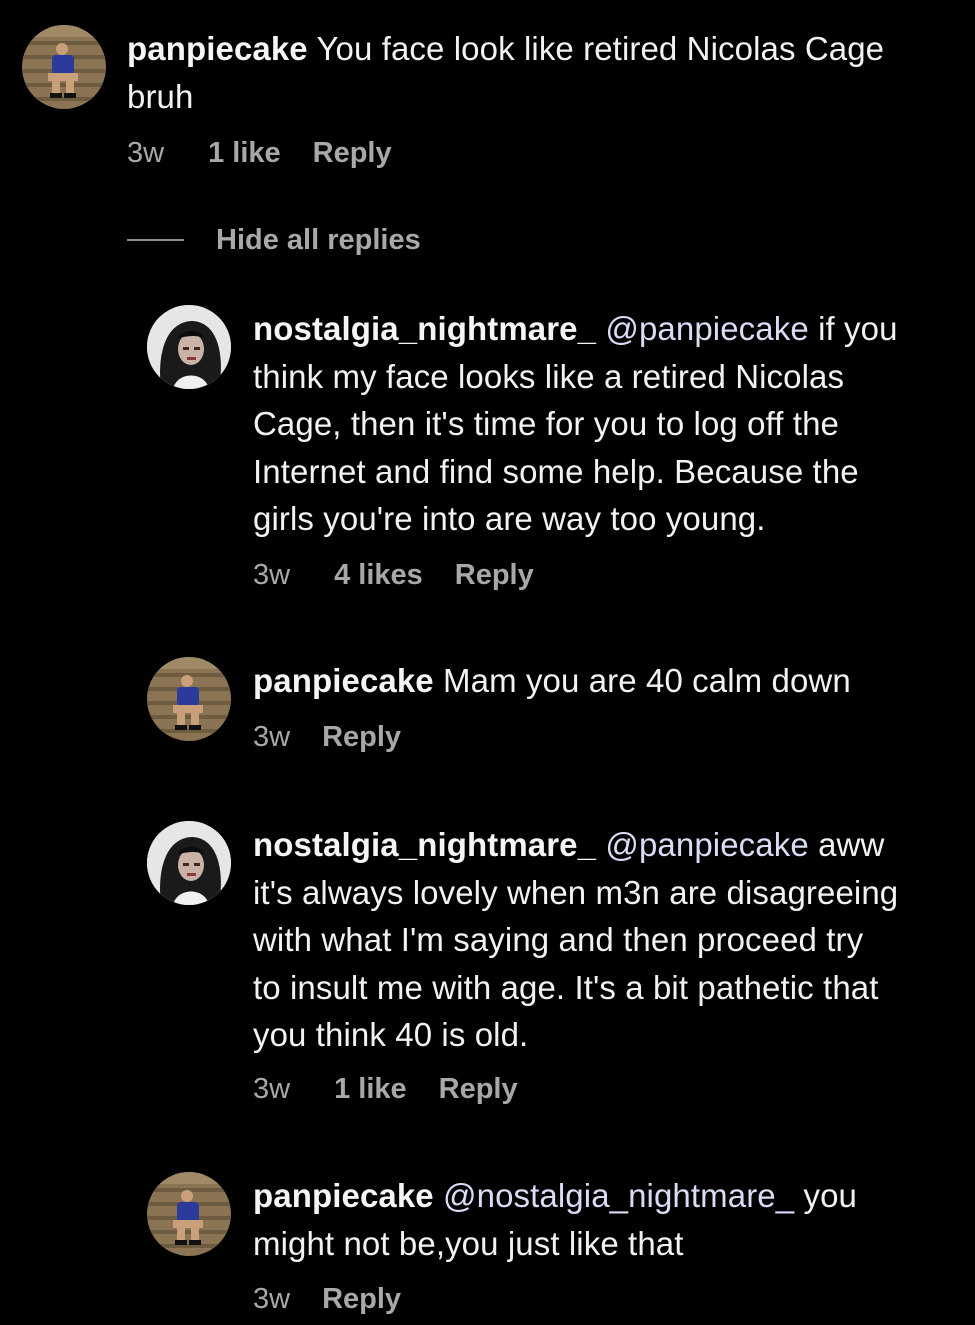 This screenshot has height=1325, width=975. I want to click on comment-text-line: you think 40 is old., so click(391, 1034).